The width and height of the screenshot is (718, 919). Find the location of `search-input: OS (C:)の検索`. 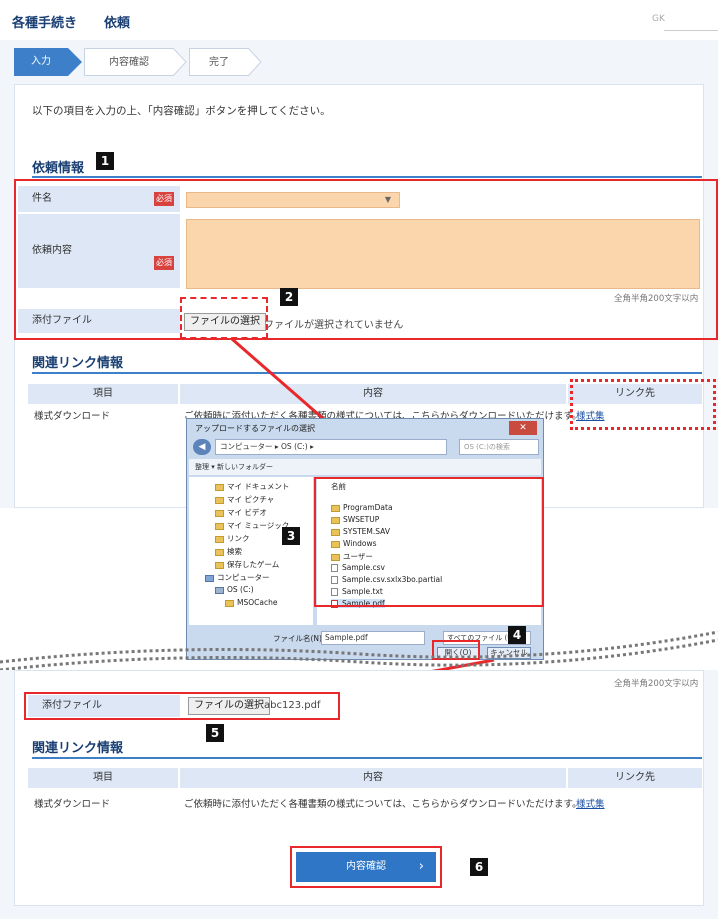

search-input: OS (C:)の検索 is located at coordinates (499, 447).